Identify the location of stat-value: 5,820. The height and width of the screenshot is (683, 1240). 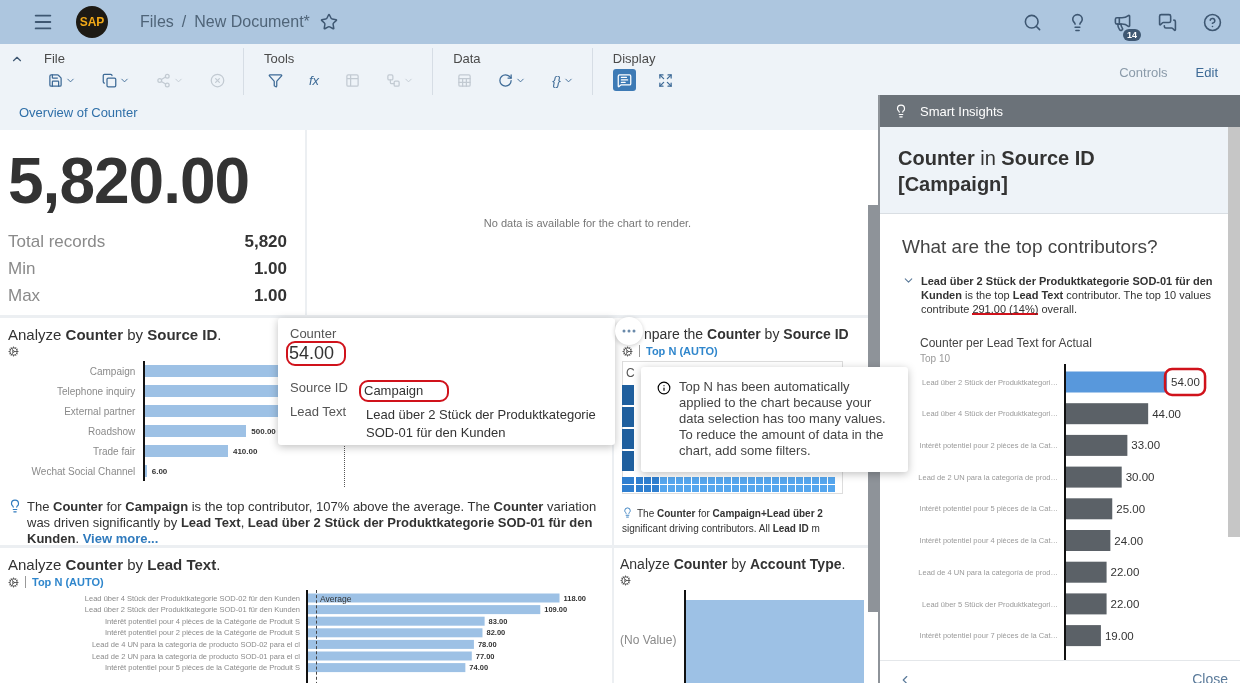
(265, 242).